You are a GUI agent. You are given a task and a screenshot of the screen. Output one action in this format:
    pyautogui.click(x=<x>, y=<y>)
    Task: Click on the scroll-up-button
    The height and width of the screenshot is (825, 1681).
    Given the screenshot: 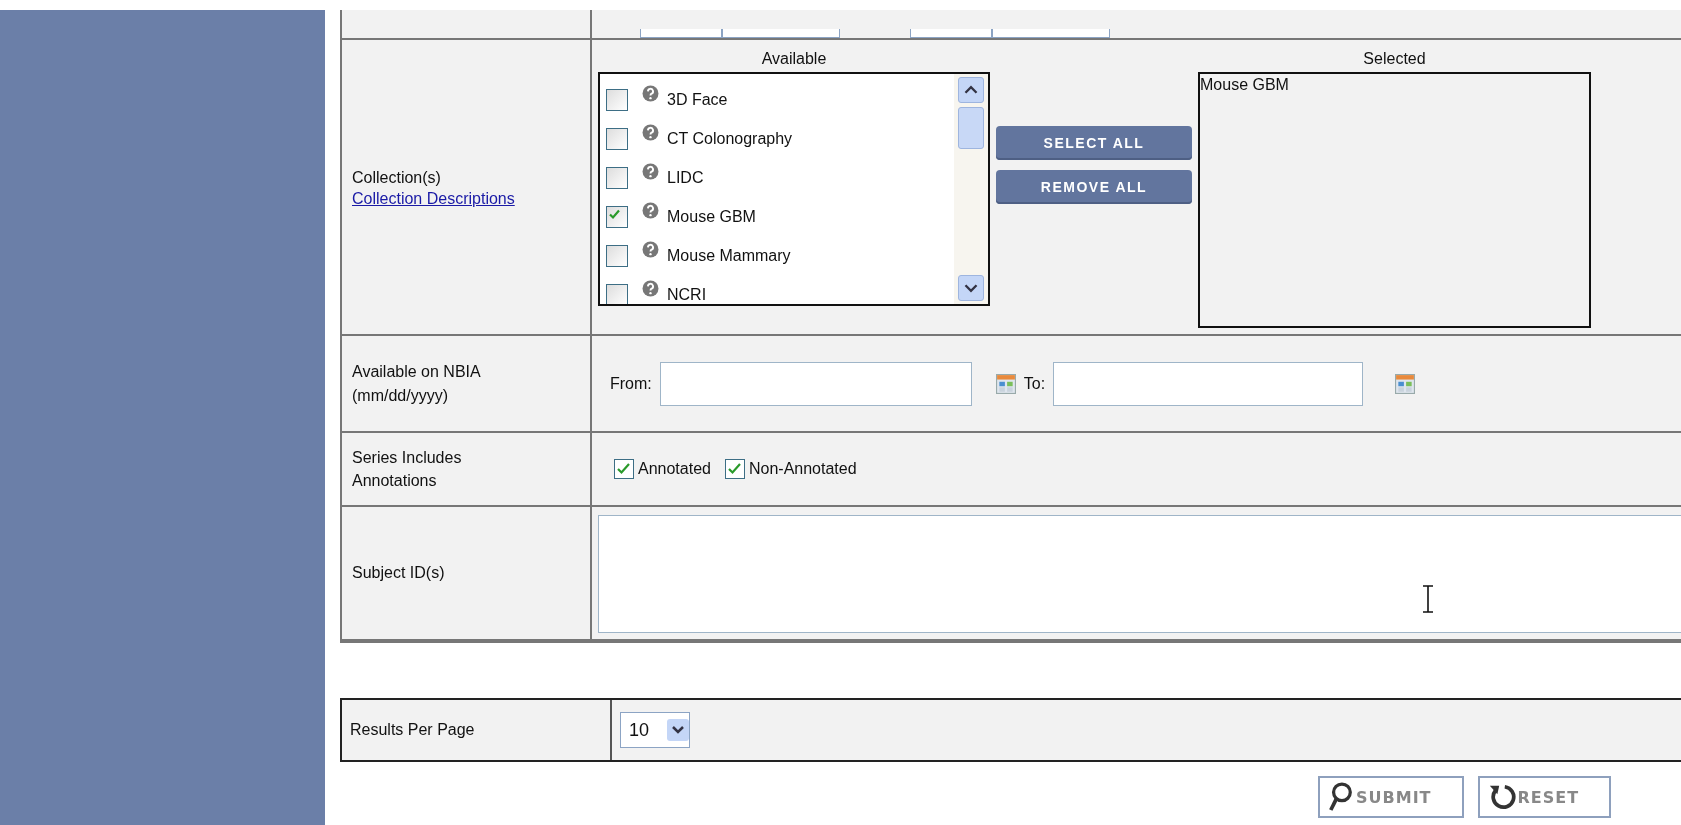 What is the action you would take?
    pyautogui.click(x=971, y=90)
    